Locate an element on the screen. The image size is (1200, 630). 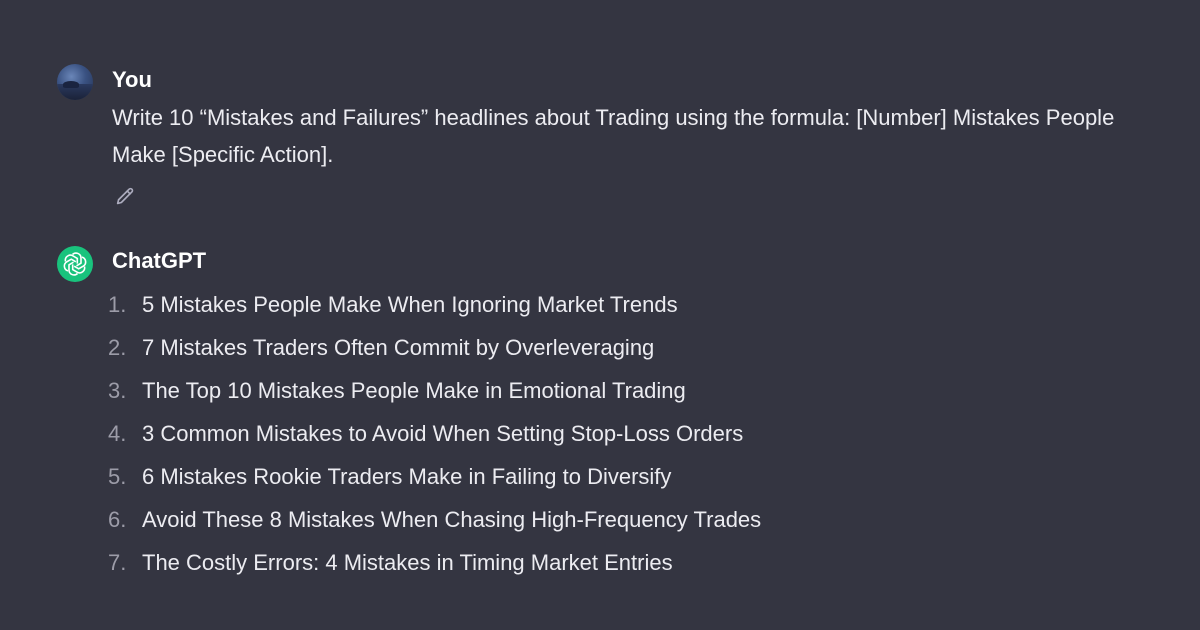
openai-logo-icon is located at coordinates (75, 264).